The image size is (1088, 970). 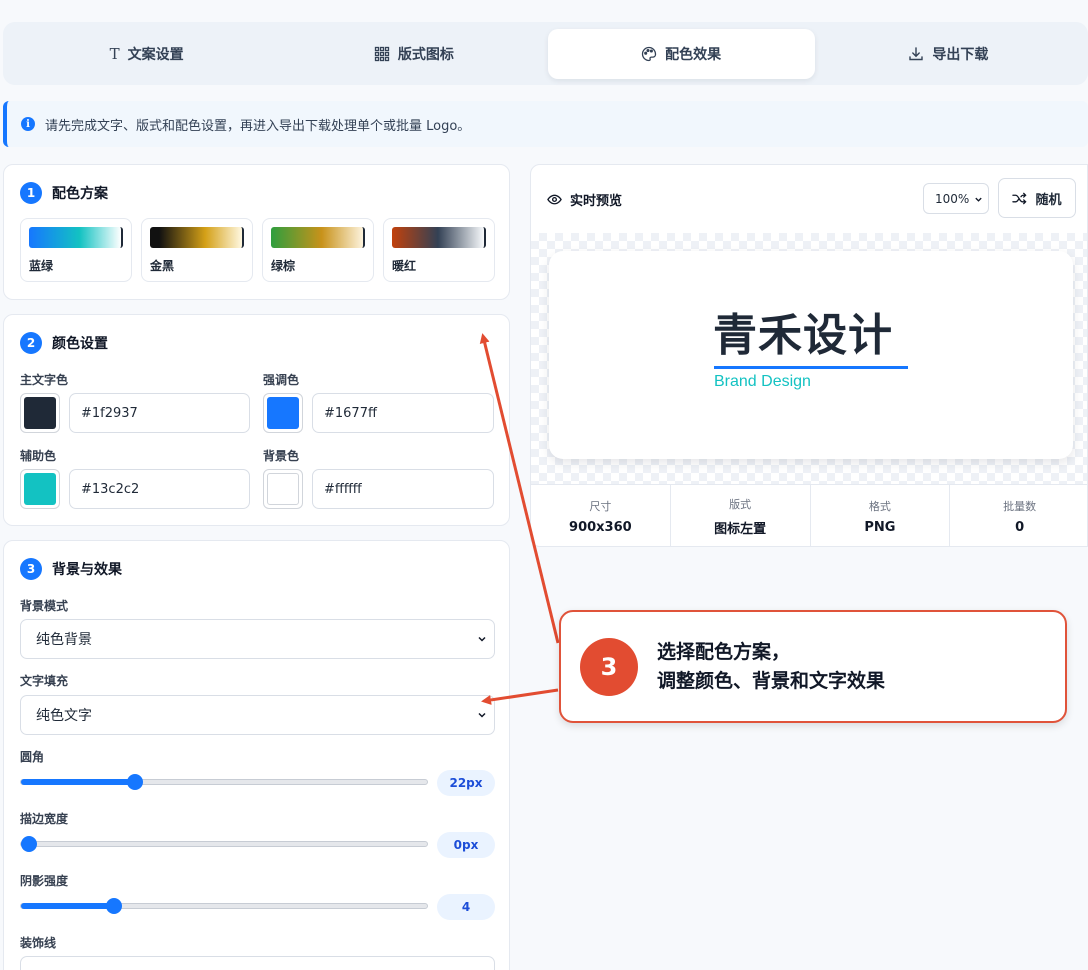 I want to click on tab-label: 导出下载, so click(x=960, y=54).